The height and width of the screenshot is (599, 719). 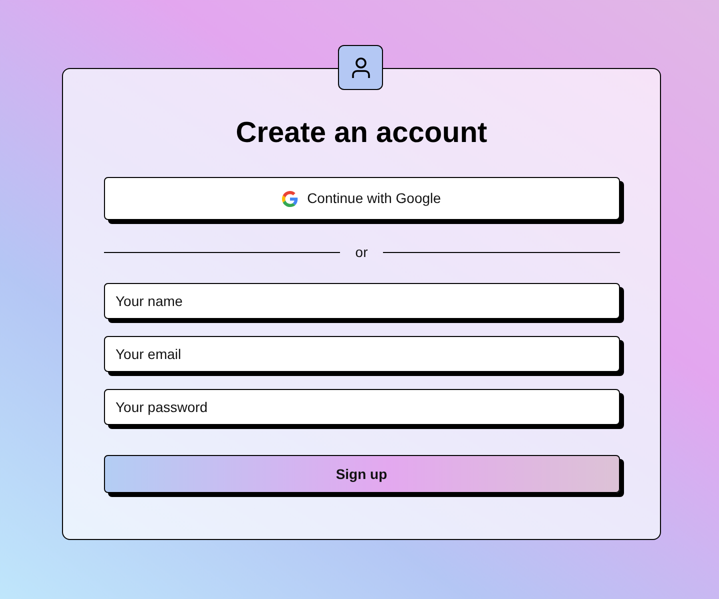 What do you see at coordinates (360, 67) in the screenshot?
I see `user-icon` at bounding box center [360, 67].